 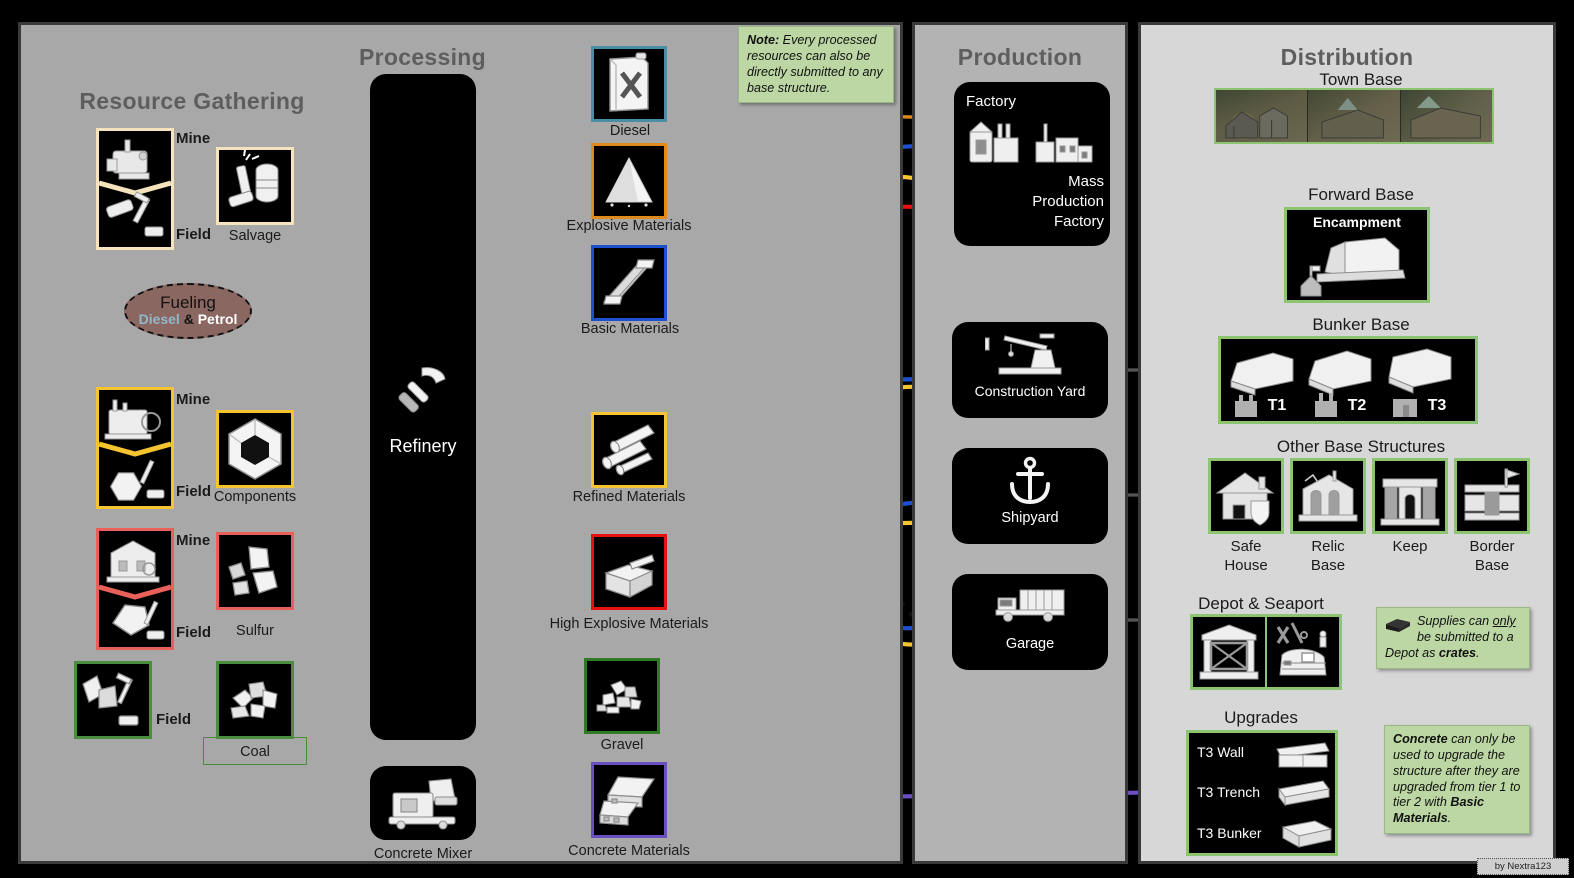 I want to click on concrete-materials-tile, so click(x=629, y=800).